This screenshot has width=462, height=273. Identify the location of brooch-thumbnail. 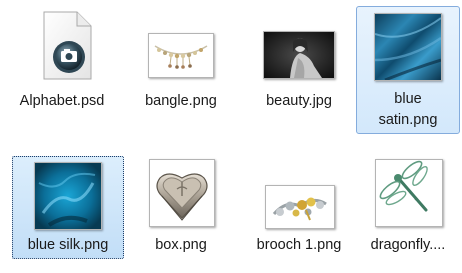
(300, 207).